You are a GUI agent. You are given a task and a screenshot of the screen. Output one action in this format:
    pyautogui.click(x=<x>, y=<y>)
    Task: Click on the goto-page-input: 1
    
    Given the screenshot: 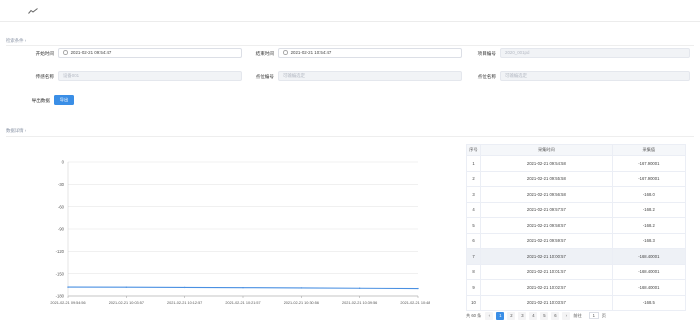 What is the action you would take?
    pyautogui.click(x=593, y=315)
    